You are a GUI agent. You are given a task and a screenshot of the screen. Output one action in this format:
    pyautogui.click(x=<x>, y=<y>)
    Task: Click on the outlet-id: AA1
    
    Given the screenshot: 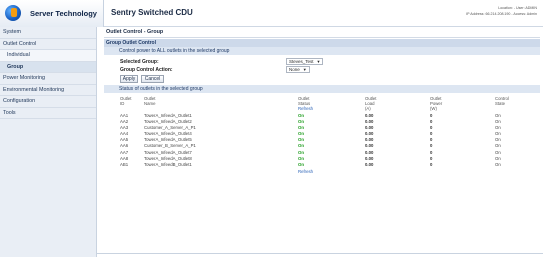 What is the action you would take?
    pyautogui.click(x=124, y=115)
    